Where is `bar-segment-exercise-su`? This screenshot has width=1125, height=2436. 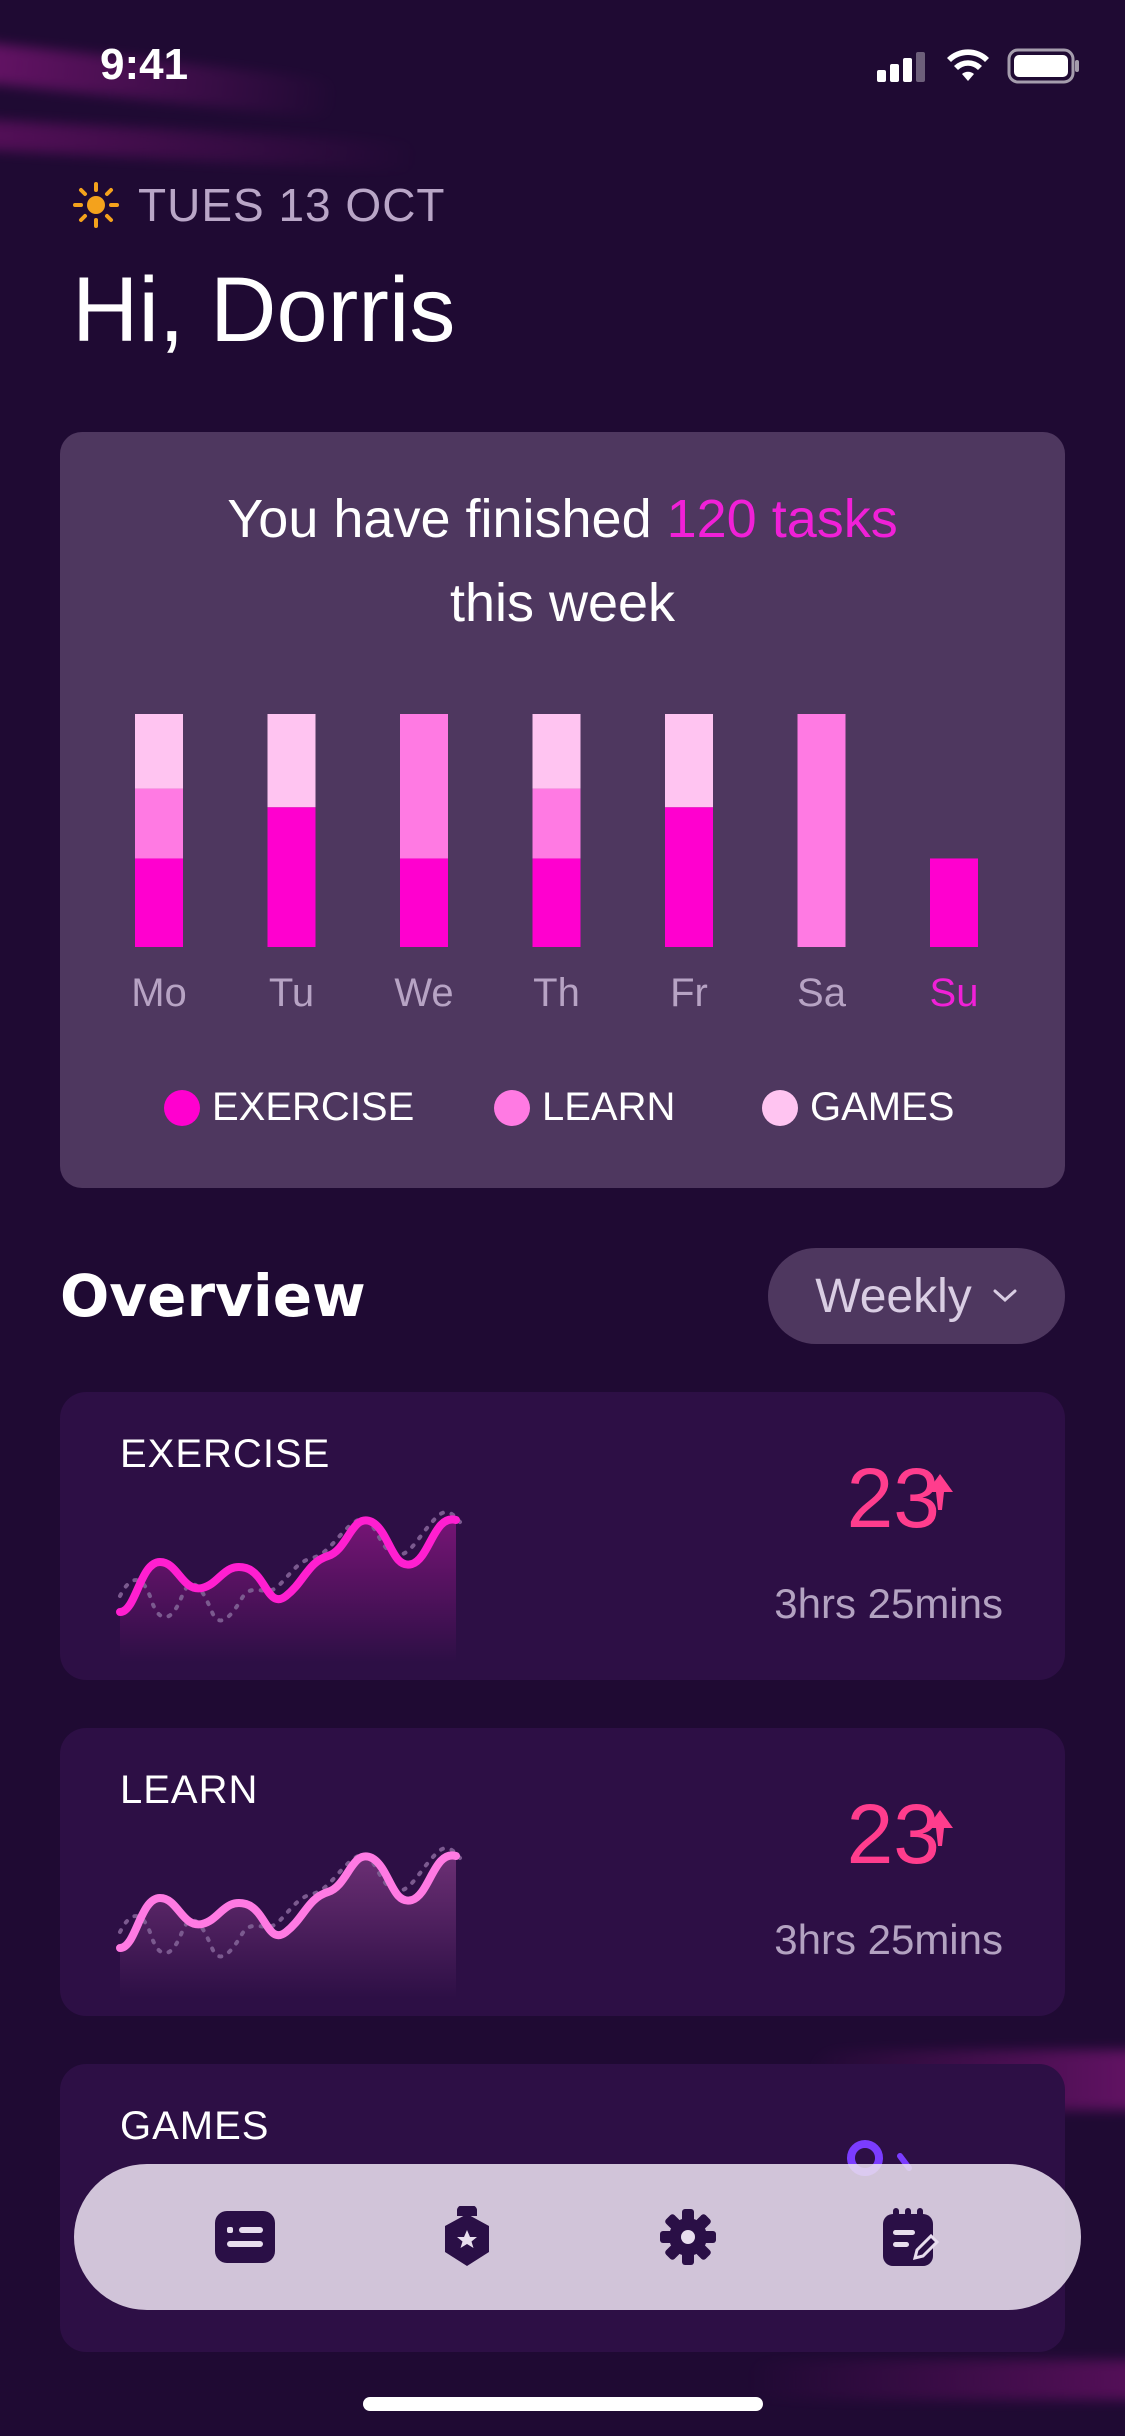 bar-segment-exercise-su is located at coordinates (954, 902).